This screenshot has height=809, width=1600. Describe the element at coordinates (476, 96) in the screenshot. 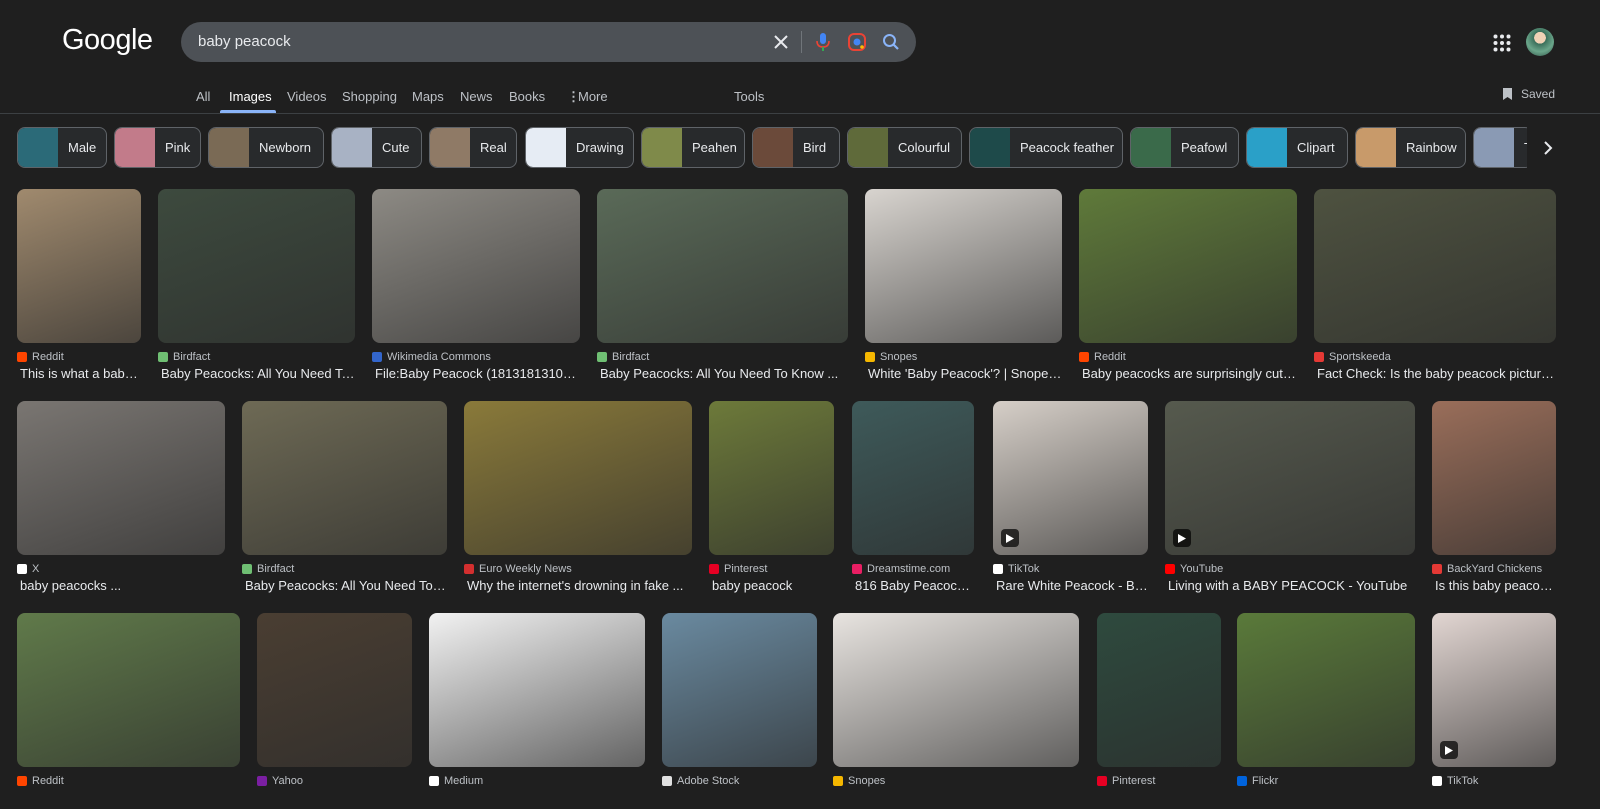

I see `tab-news: News` at that location.